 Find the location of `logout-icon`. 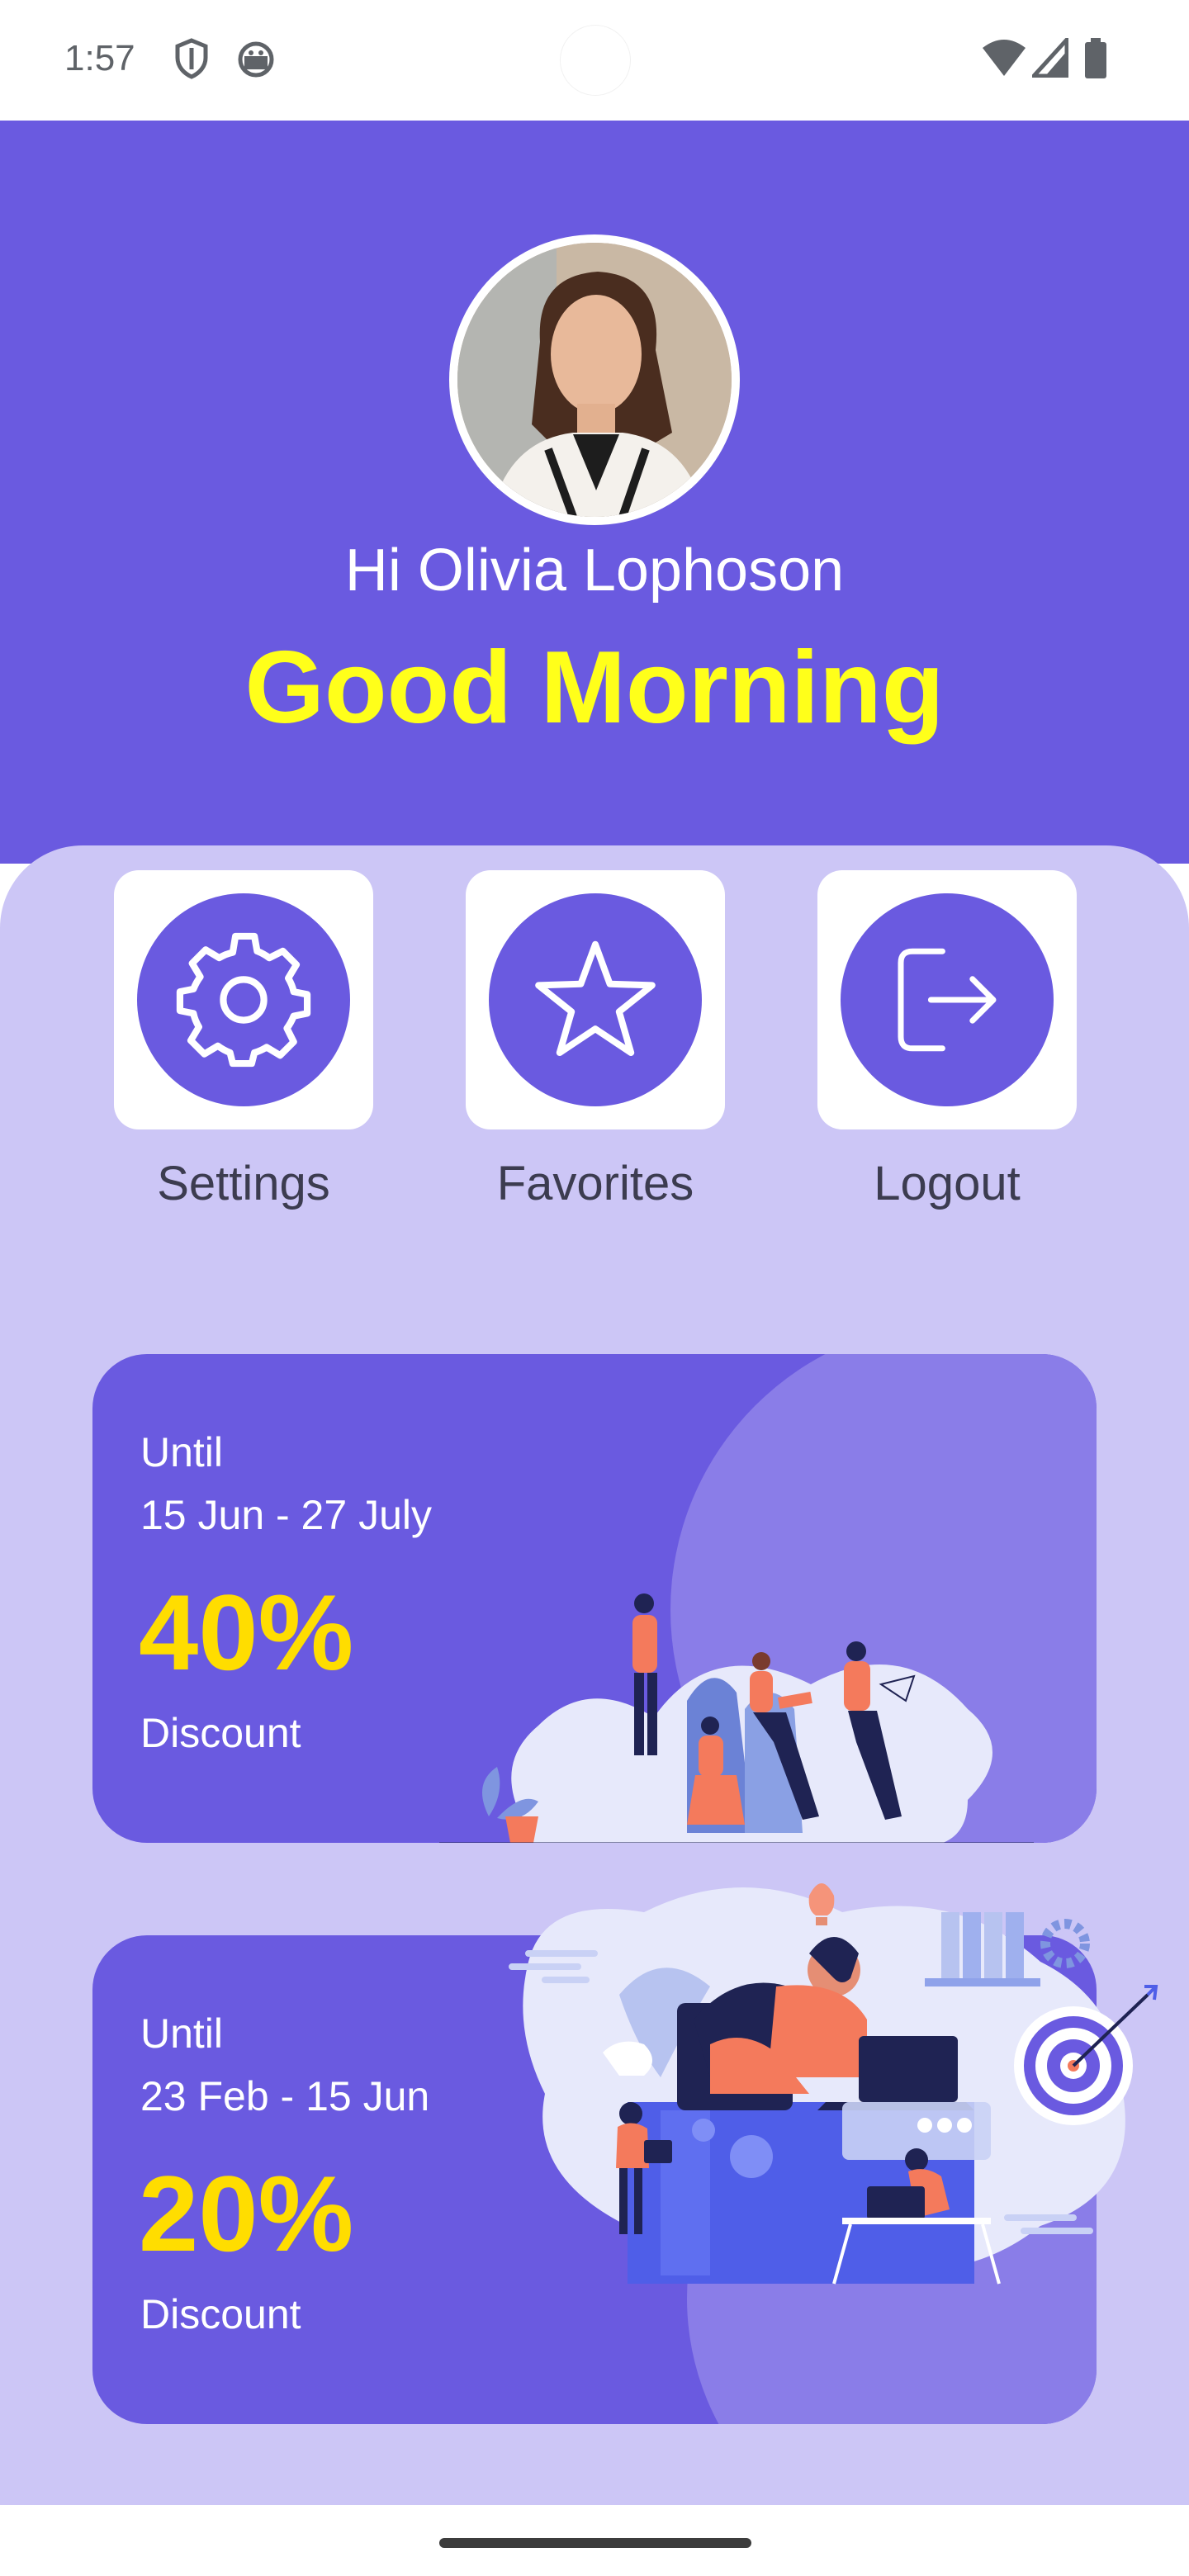

logout-icon is located at coordinates (947, 1000).